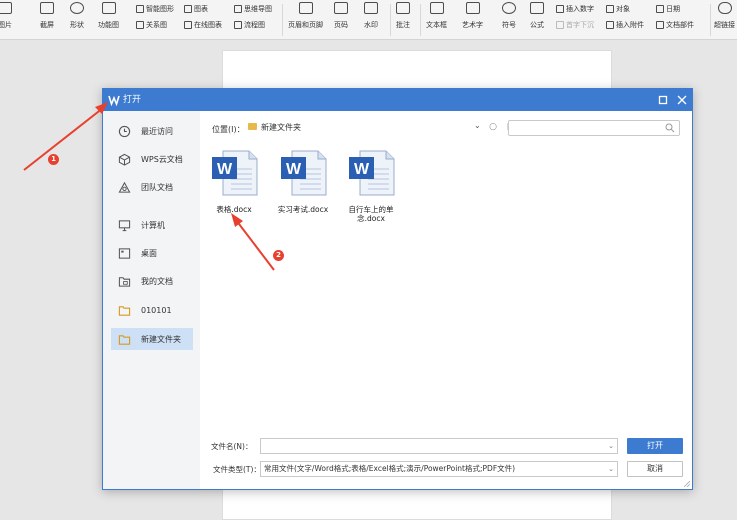 This screenshot has height=520, width=737. Describe the element at coordinates (341, 16) in the screenshot. I see `ribbon-page-number-button: 页码` at that location.